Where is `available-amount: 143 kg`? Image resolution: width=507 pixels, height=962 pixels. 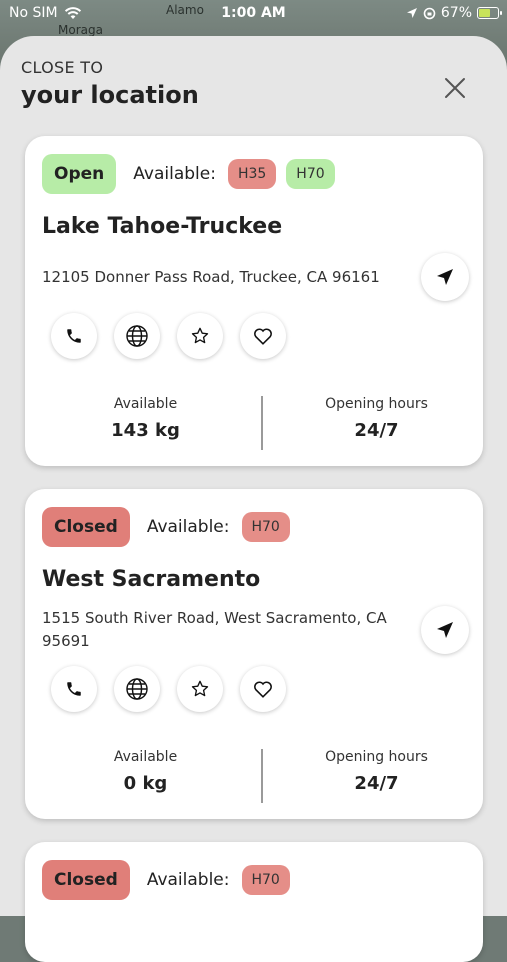
available-amount: 143 kg is located at coordinates (145, 430).